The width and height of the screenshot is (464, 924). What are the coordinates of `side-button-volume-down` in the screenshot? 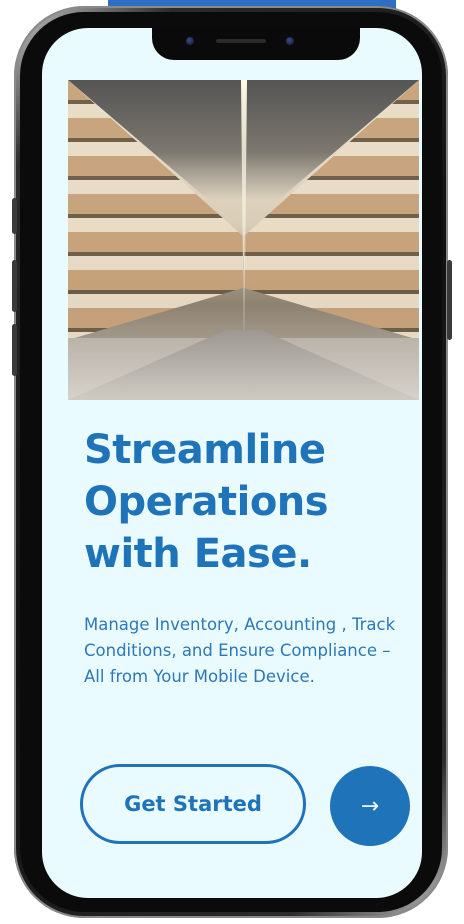 It's located at (14, 350).